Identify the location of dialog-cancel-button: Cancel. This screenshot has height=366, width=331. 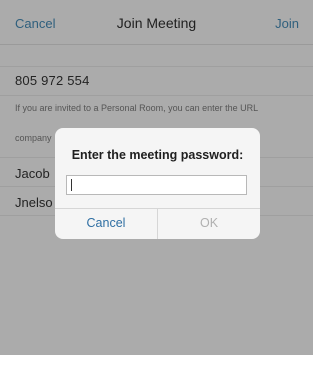
(106, 223).